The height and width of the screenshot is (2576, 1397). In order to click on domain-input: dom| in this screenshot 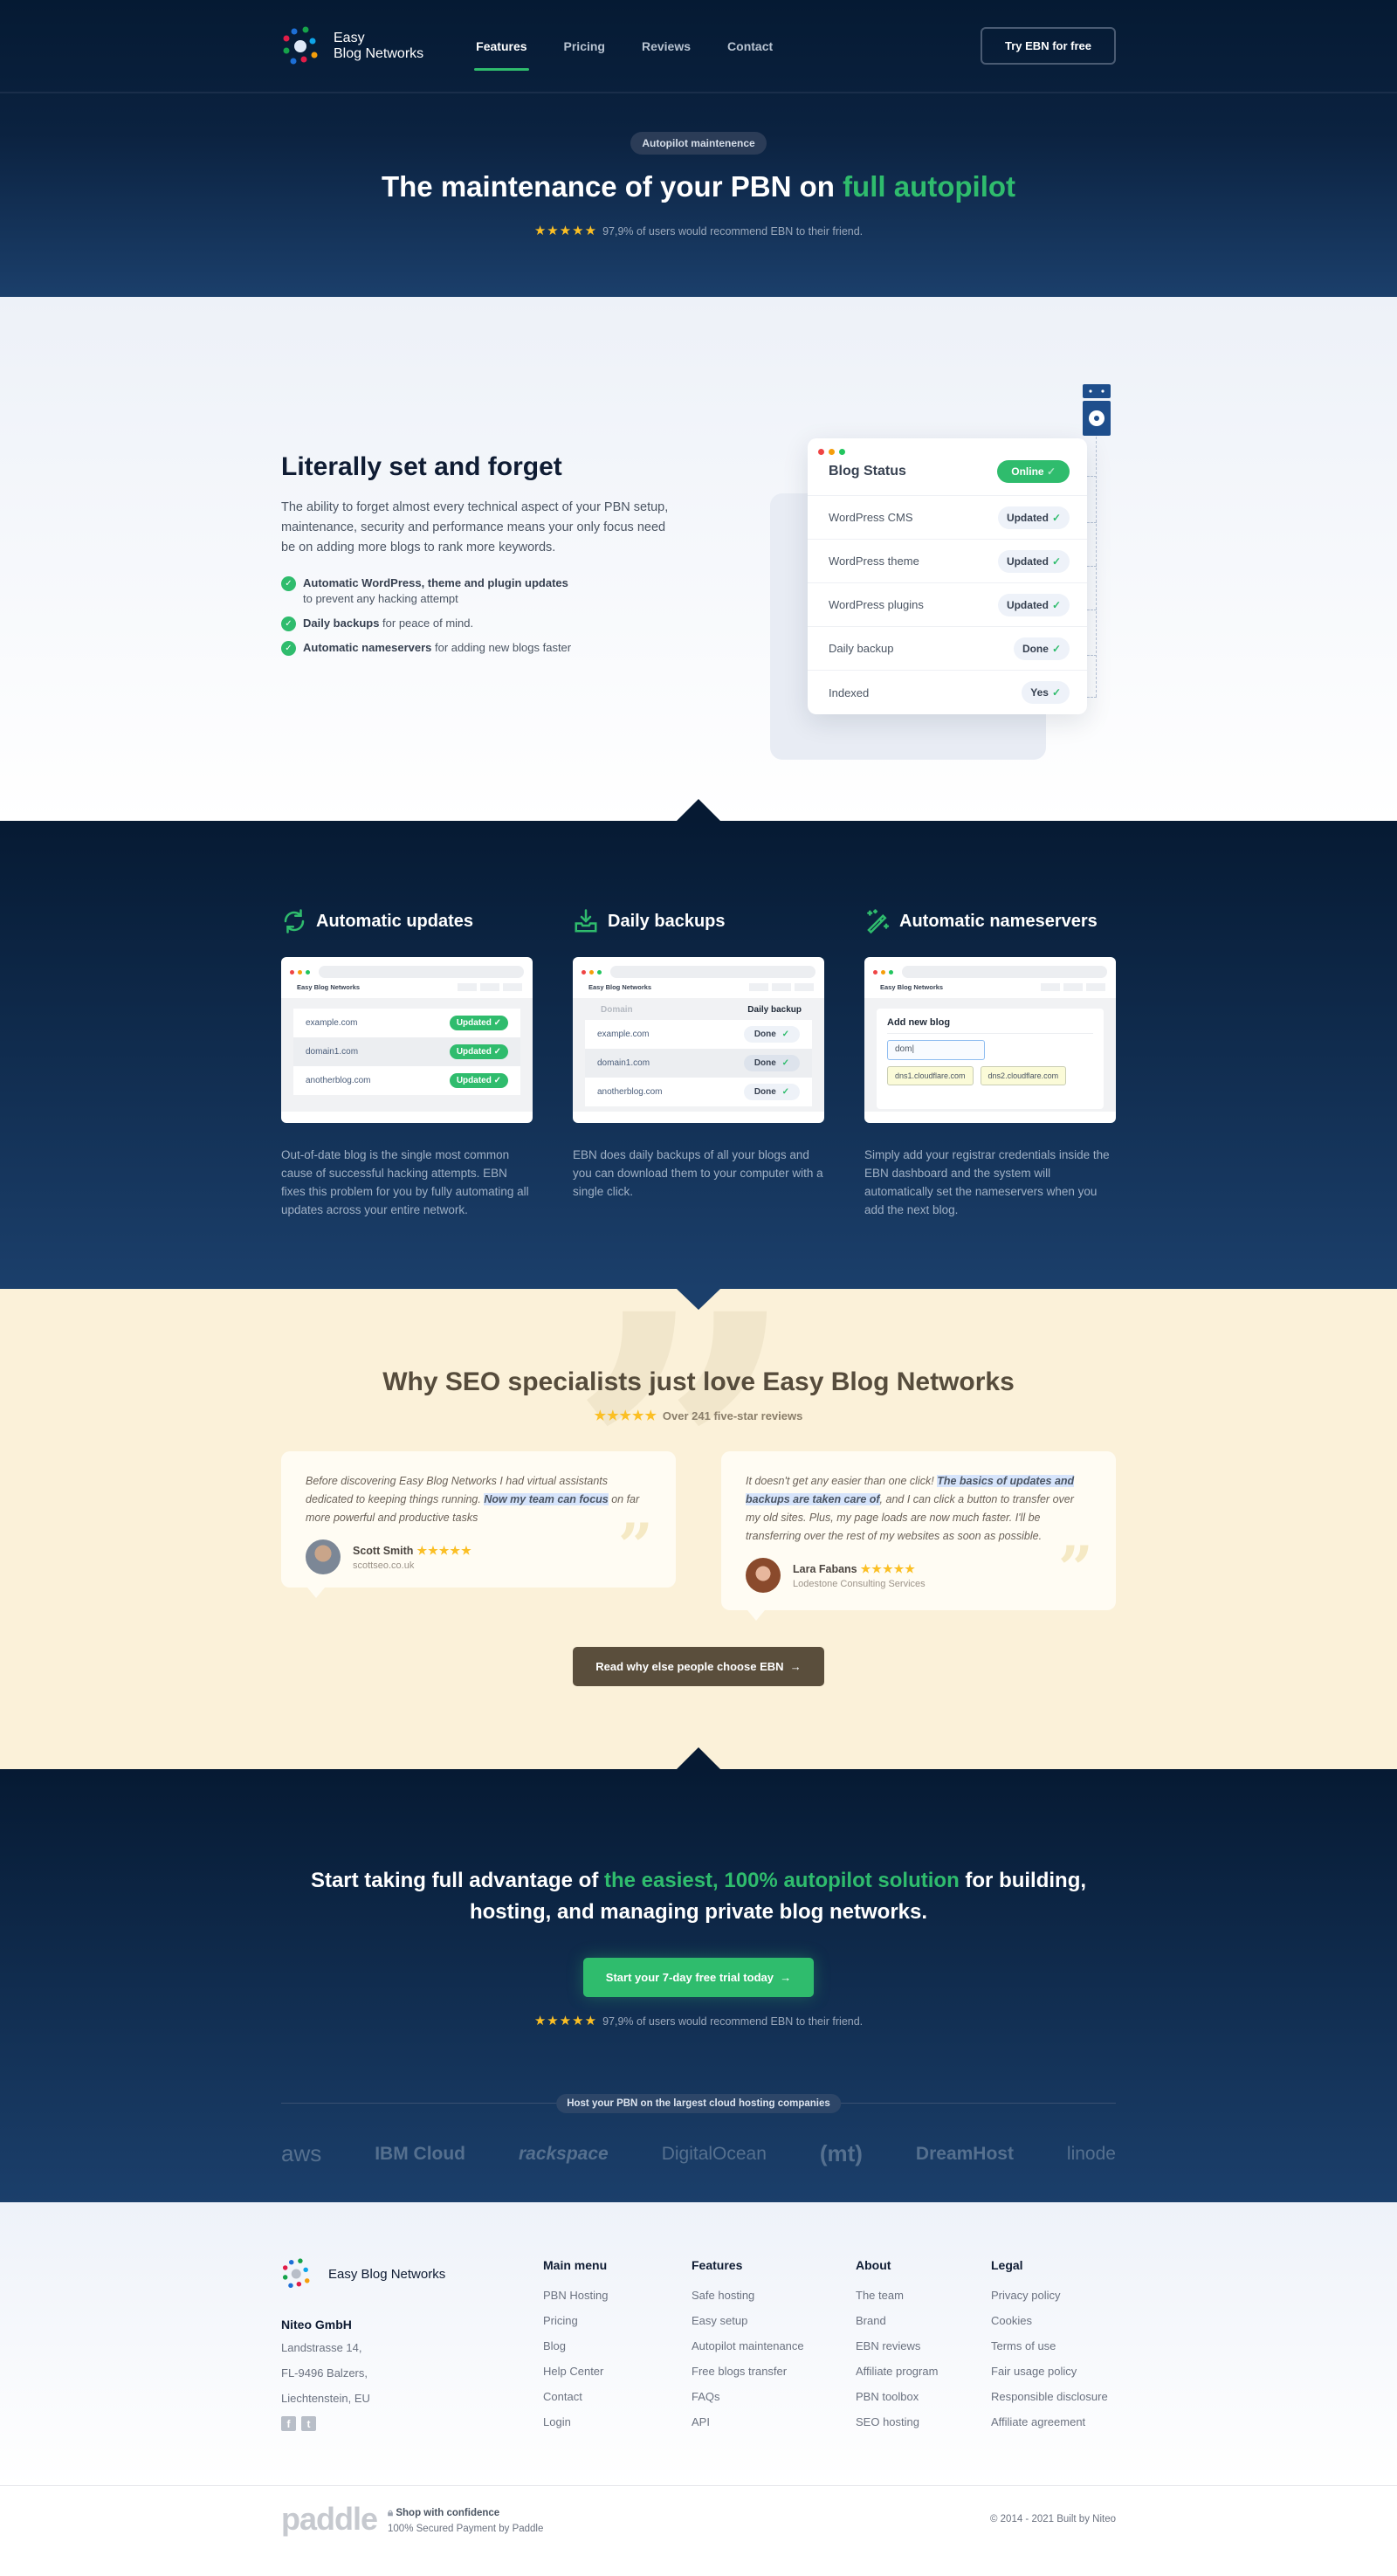, I will do `click(936, 1050)`.